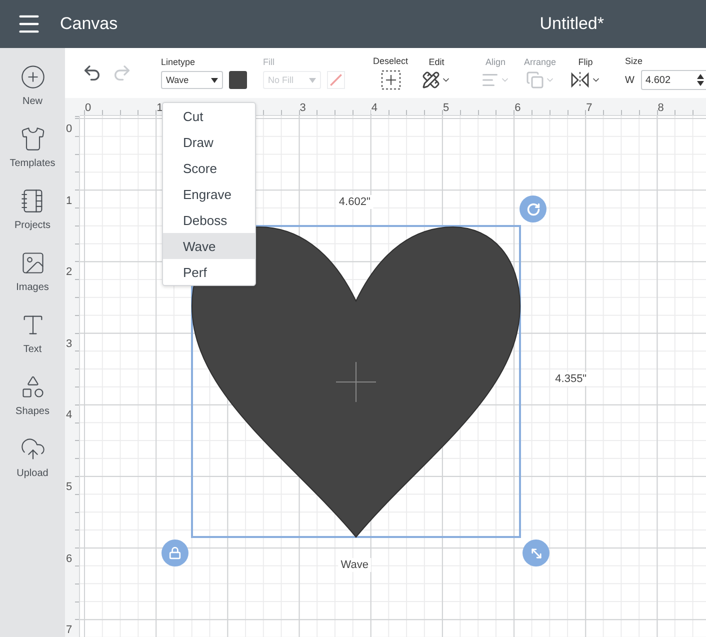 This screenshot has width=706, height=637. What do you see at coordinates (535, 80) in the screenshot?
I see `arrange-icon` at bounding box center [535, 80].